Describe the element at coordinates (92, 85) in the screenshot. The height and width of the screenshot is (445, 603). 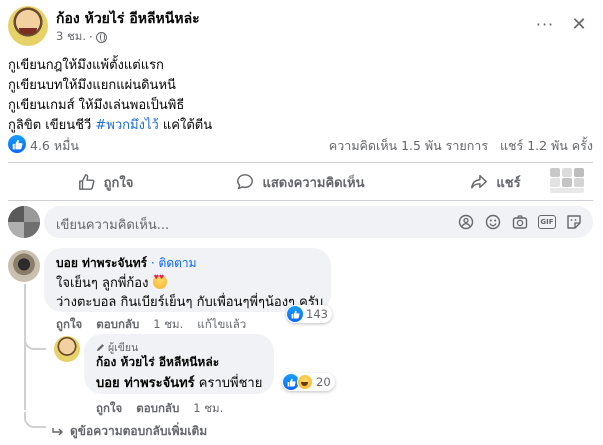
I see `post-line: กูเขียนบทให้มึงแยกแผ่นดินหนี` at that location.